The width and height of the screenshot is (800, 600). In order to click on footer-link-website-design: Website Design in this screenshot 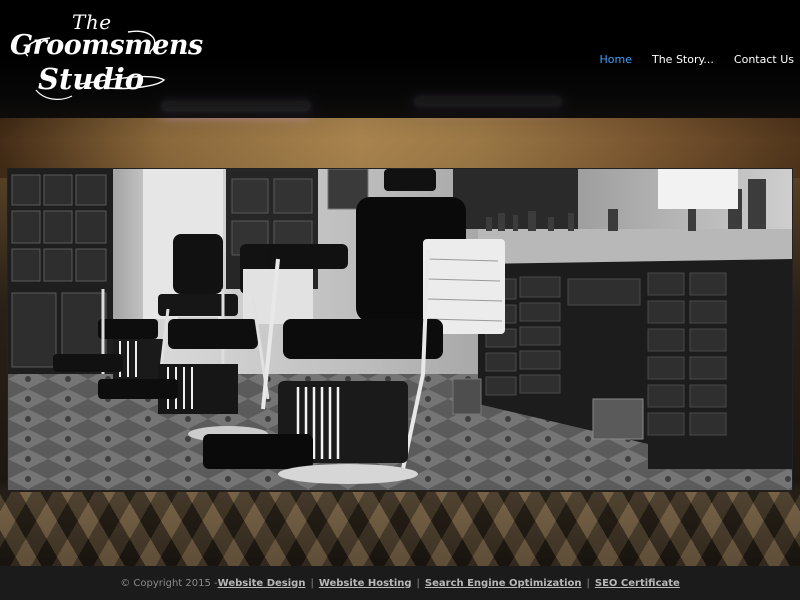, I will do `click(262, 583)`.